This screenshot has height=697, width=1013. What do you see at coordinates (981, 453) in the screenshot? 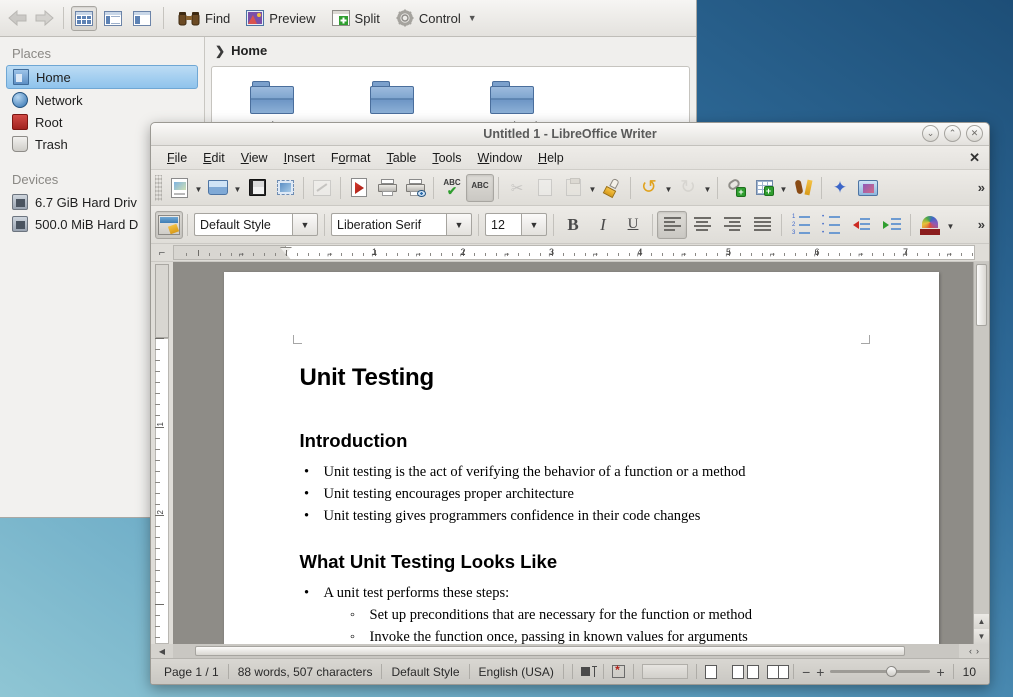
I see `vertical-scrollbar: ▲ ▼` at bounding box center [981, 453].